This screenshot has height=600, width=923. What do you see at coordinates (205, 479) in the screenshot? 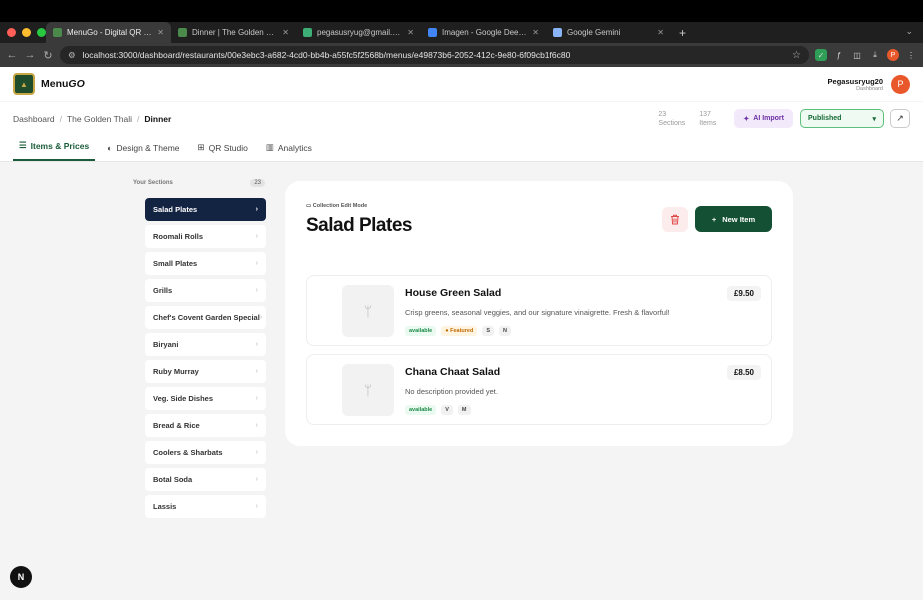
I see `sidebar-item: Botal Soda ›` at bounding box center [205, 479].